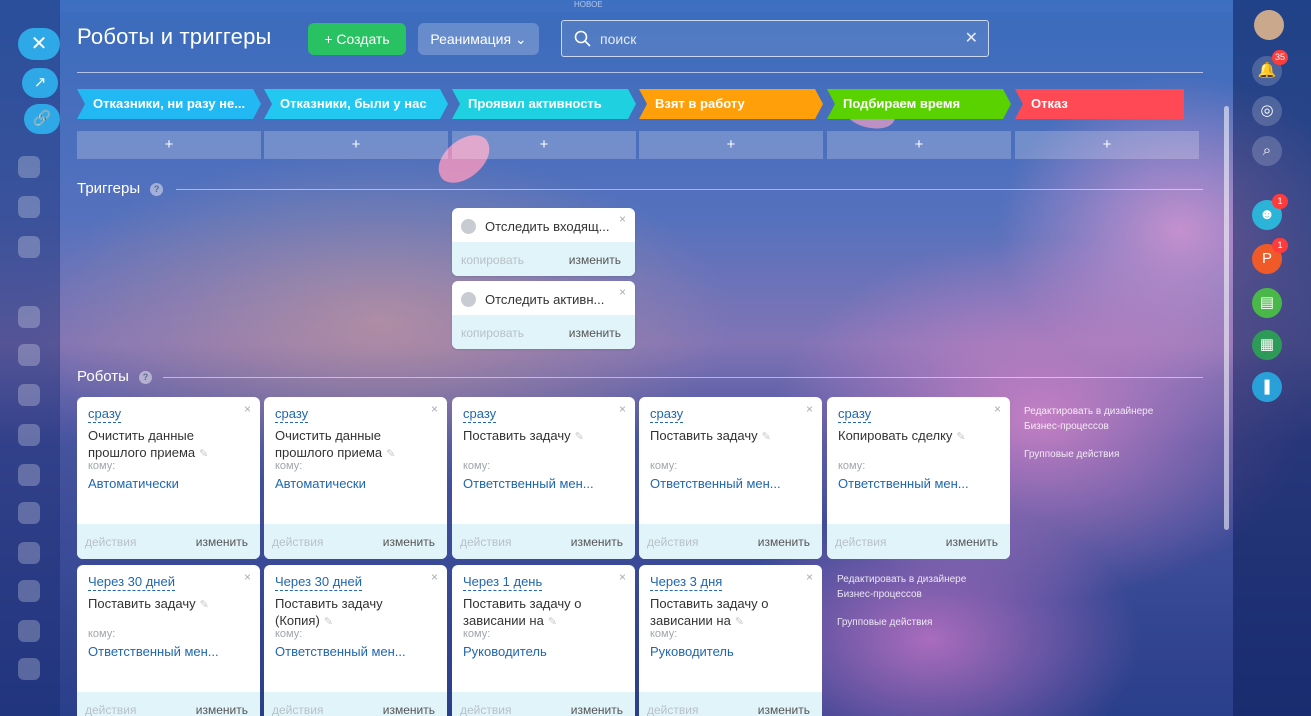 This screenshot has height=716, width=1311. Describe the element at coordinates (971, 38) in the screenshot. I see `clear-search-icon: ✕` at that location.